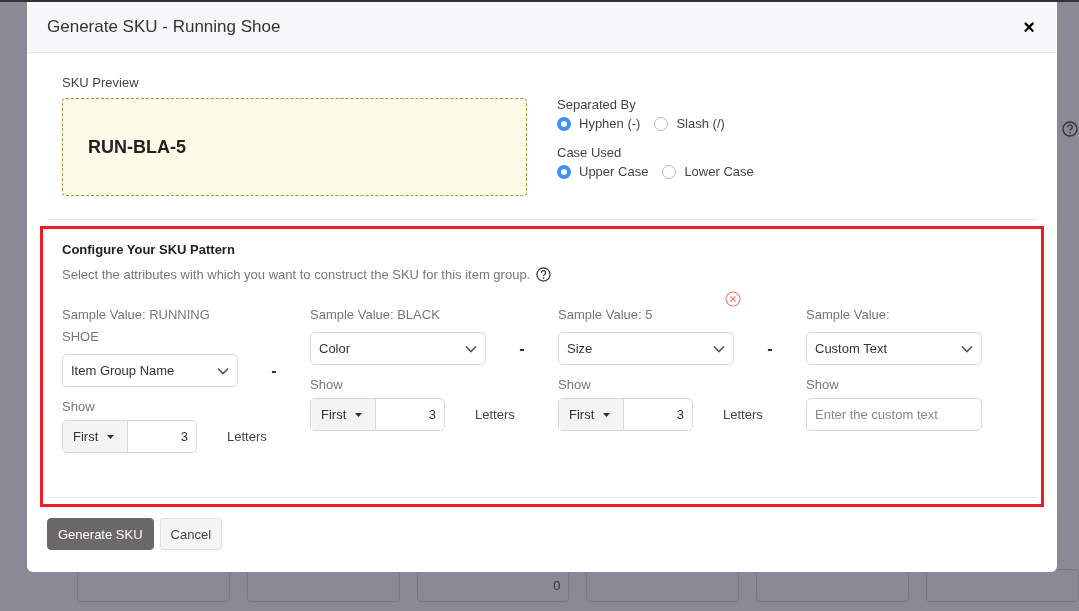  What do you see at coordinates (1029, 27) in the screenshot?
I see `close-button: ×` at bounding box center [1029, 27].